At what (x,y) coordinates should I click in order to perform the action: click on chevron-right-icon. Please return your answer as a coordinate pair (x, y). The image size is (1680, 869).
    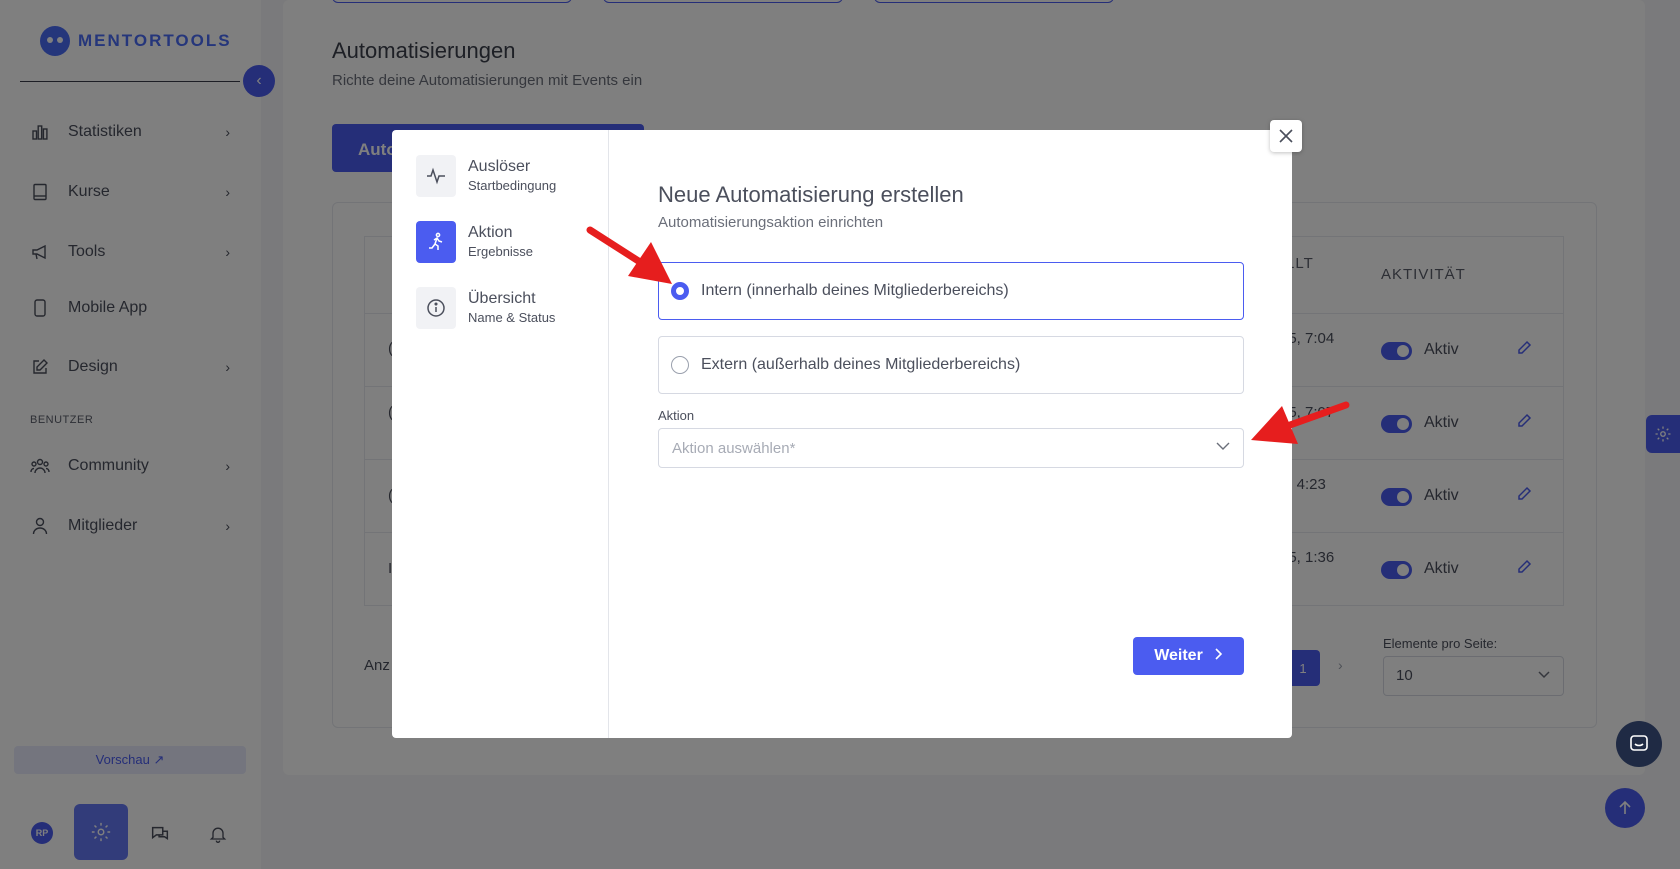
    Looking at the image, I should click on (1218, 656).